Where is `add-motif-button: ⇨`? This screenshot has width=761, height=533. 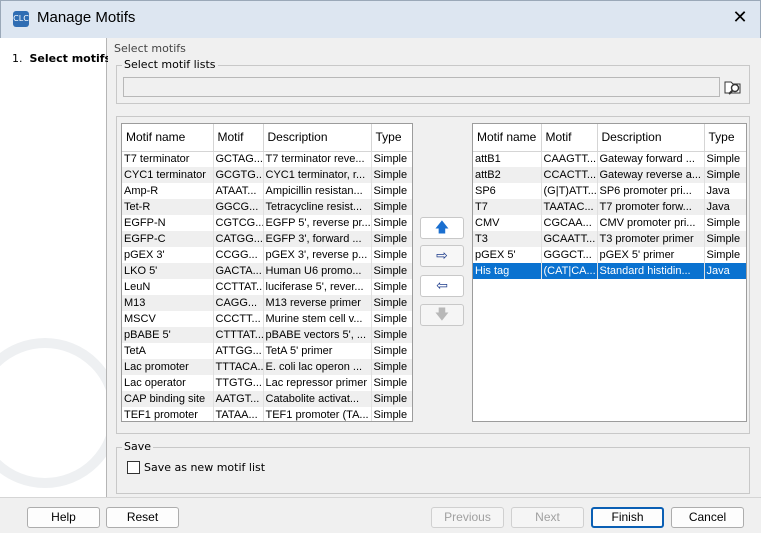 add-motif-button: ⇨ is located at coordinates (442, 256).